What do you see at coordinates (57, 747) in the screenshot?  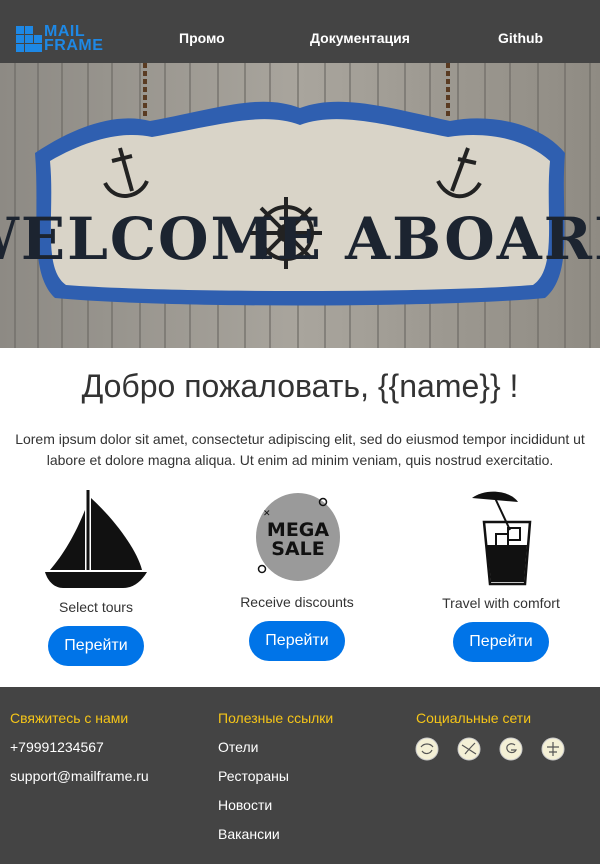 I see `footer-phone-link: +79991234567` at bounding box center [57, 747].